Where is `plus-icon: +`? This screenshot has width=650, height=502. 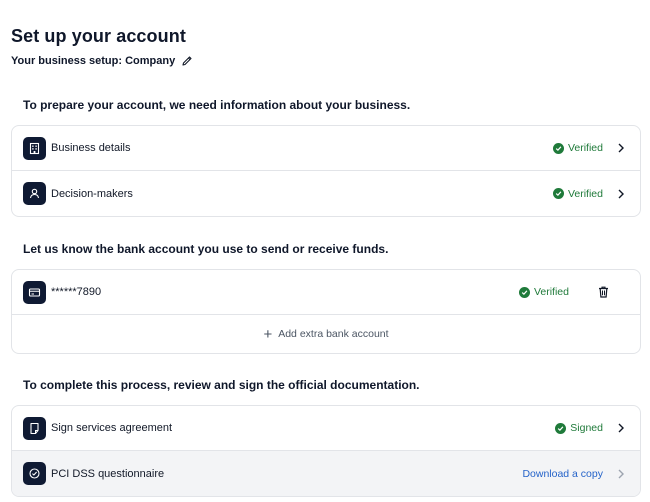
plus-icon: + is located at coordinates (268, 334).